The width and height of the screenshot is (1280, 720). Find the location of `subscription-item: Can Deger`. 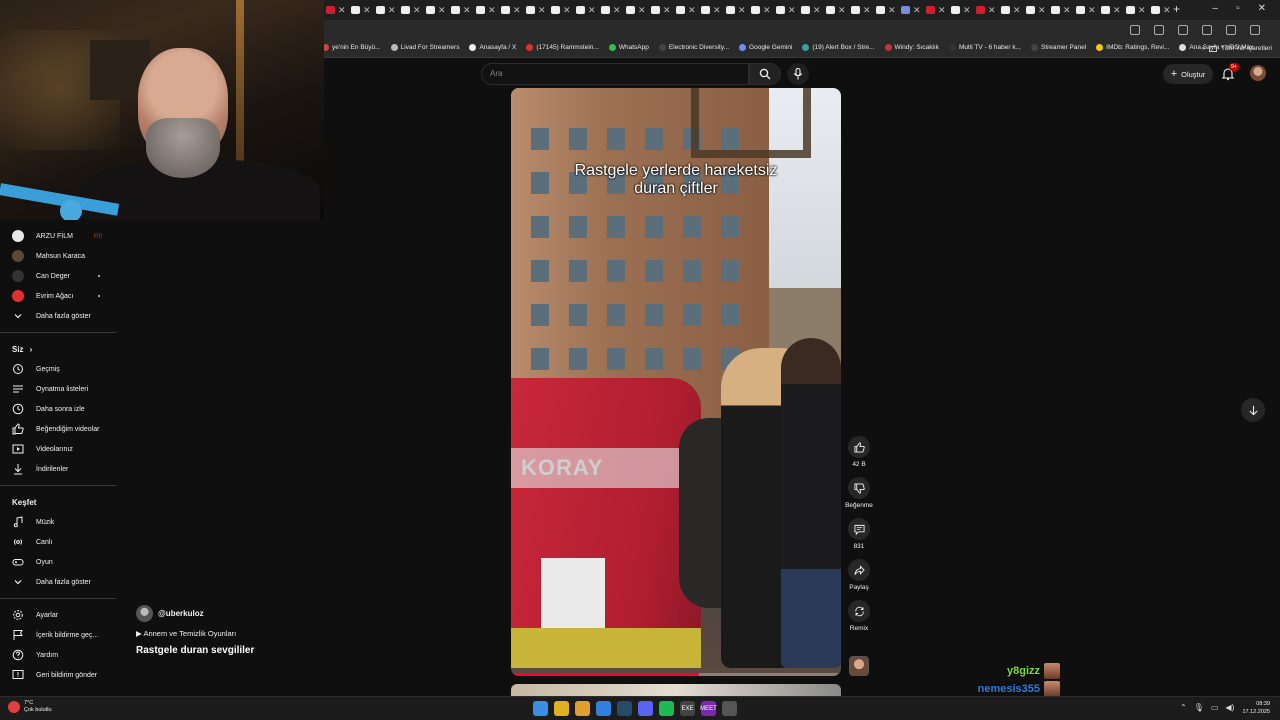

subscription-item: Can Deger is located at coordinates (58, 276).